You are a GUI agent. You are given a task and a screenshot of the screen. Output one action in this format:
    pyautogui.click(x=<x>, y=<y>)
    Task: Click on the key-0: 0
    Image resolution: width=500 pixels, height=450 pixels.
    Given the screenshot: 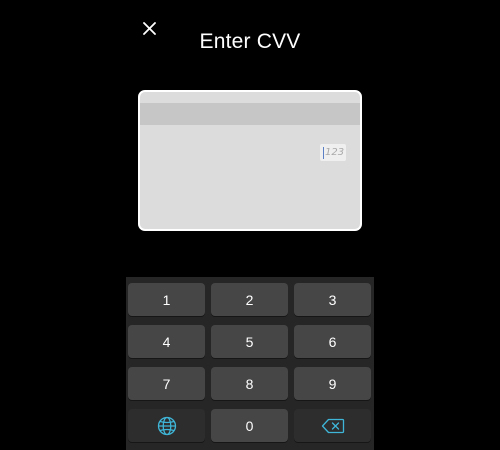 What is the action you would take?
    pyautogui.click(x=249, y=425)
    